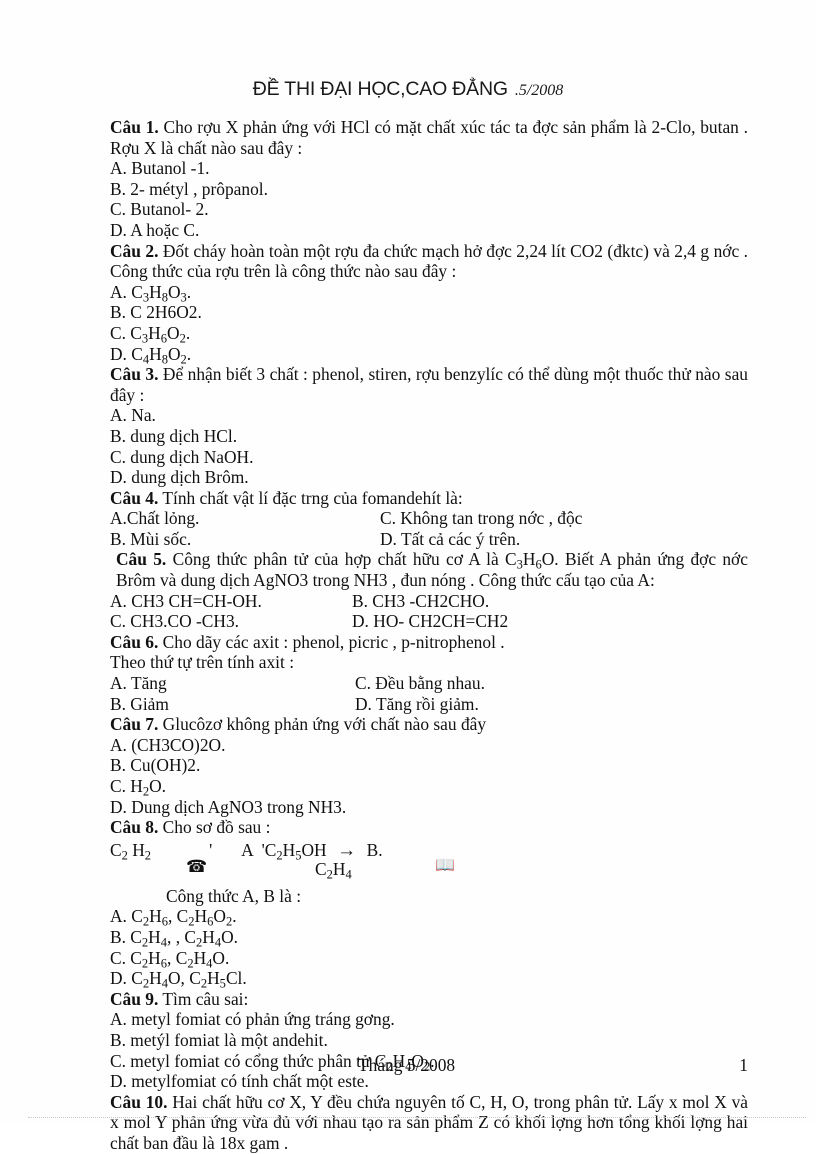  Describe the element at coordinates (131, 851) in the screenshot. I see `scheme-start-formula: C2 H2` at that location.